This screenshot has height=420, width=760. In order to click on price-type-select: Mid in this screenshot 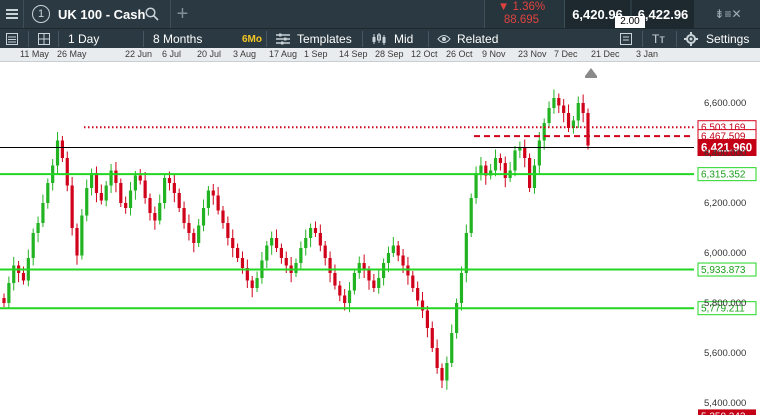, I will do `click(403, 39)`.